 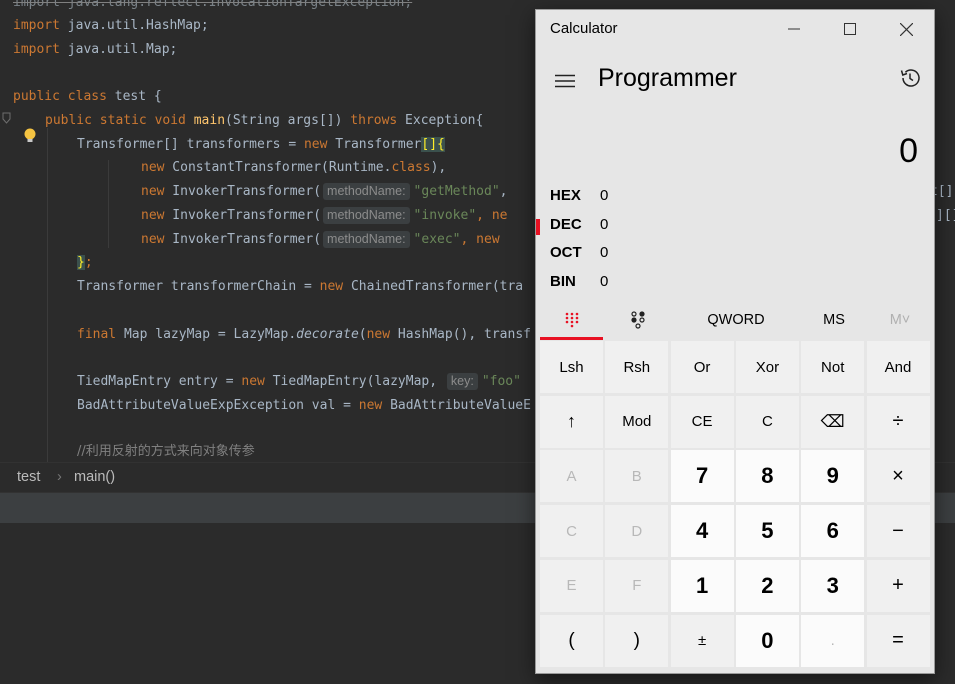 What do you see at coordinates (833, 531) in the screenshot?
I see `digit-6-button: 6` at bounding box center [833, 531].